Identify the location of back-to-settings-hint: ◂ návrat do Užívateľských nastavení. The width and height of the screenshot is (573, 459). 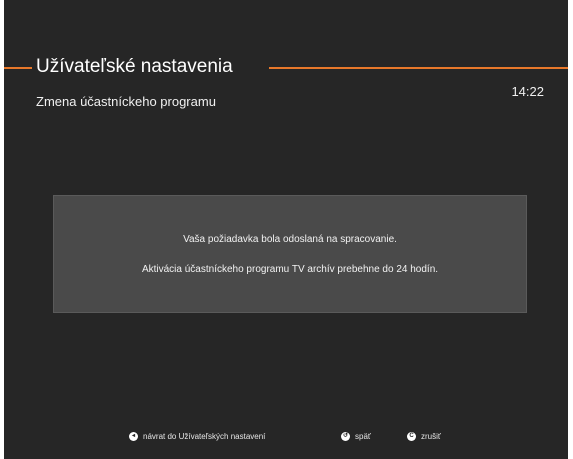
(197, 436).